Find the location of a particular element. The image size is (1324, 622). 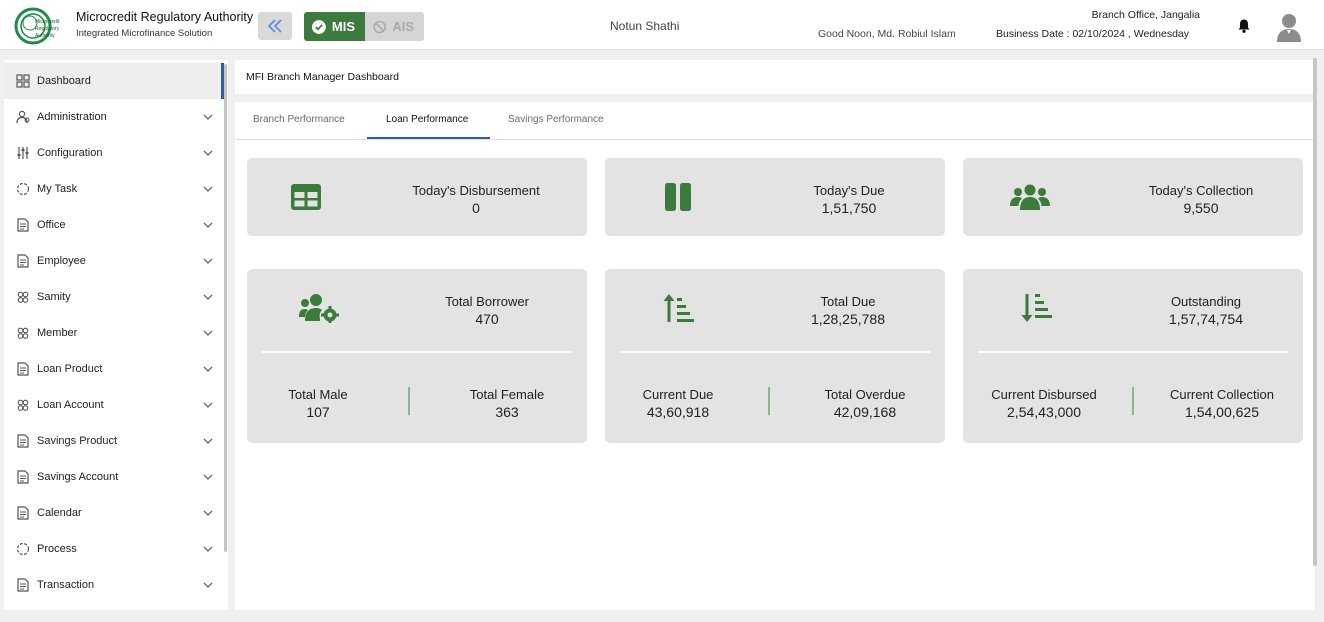

sidebar-item-label: Configuration is located at coordinates (70, 153).